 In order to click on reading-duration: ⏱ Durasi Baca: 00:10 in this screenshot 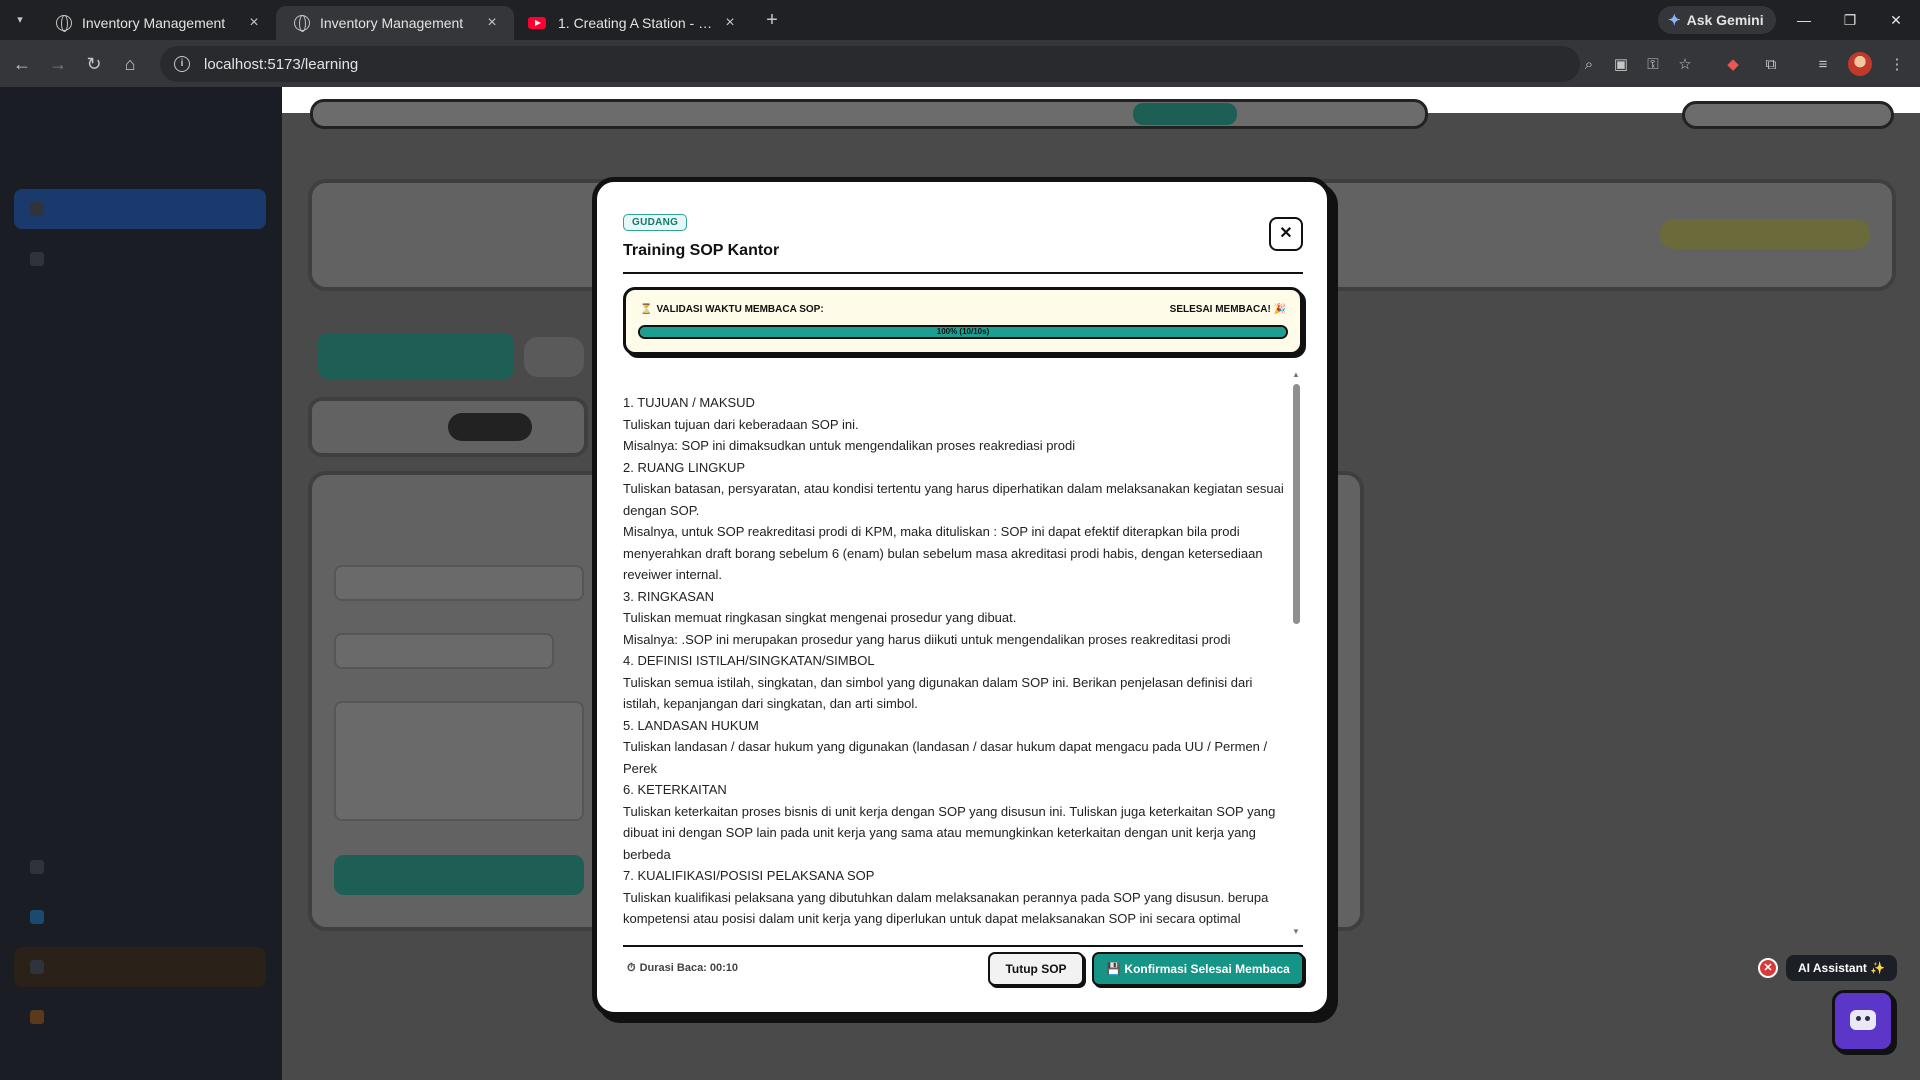, I will do `click(682, 968)`.